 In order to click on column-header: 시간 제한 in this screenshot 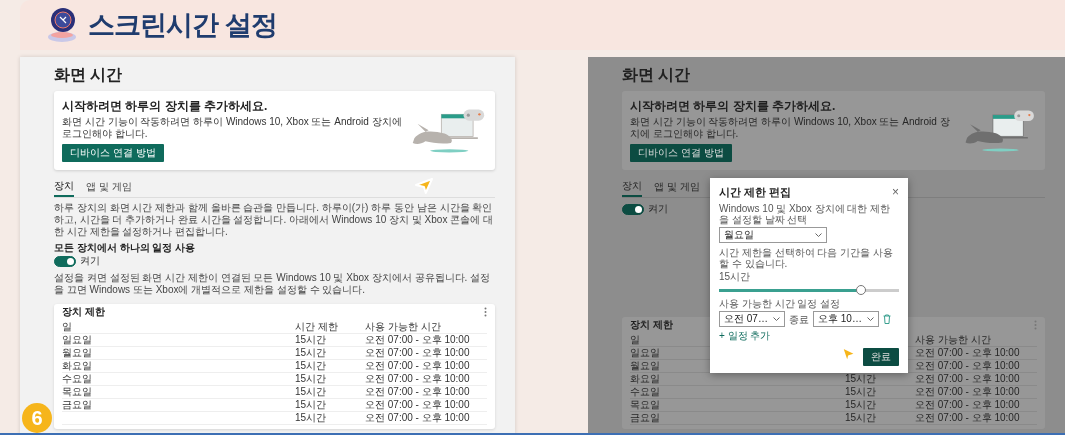, I will do `click(316, 326)`.